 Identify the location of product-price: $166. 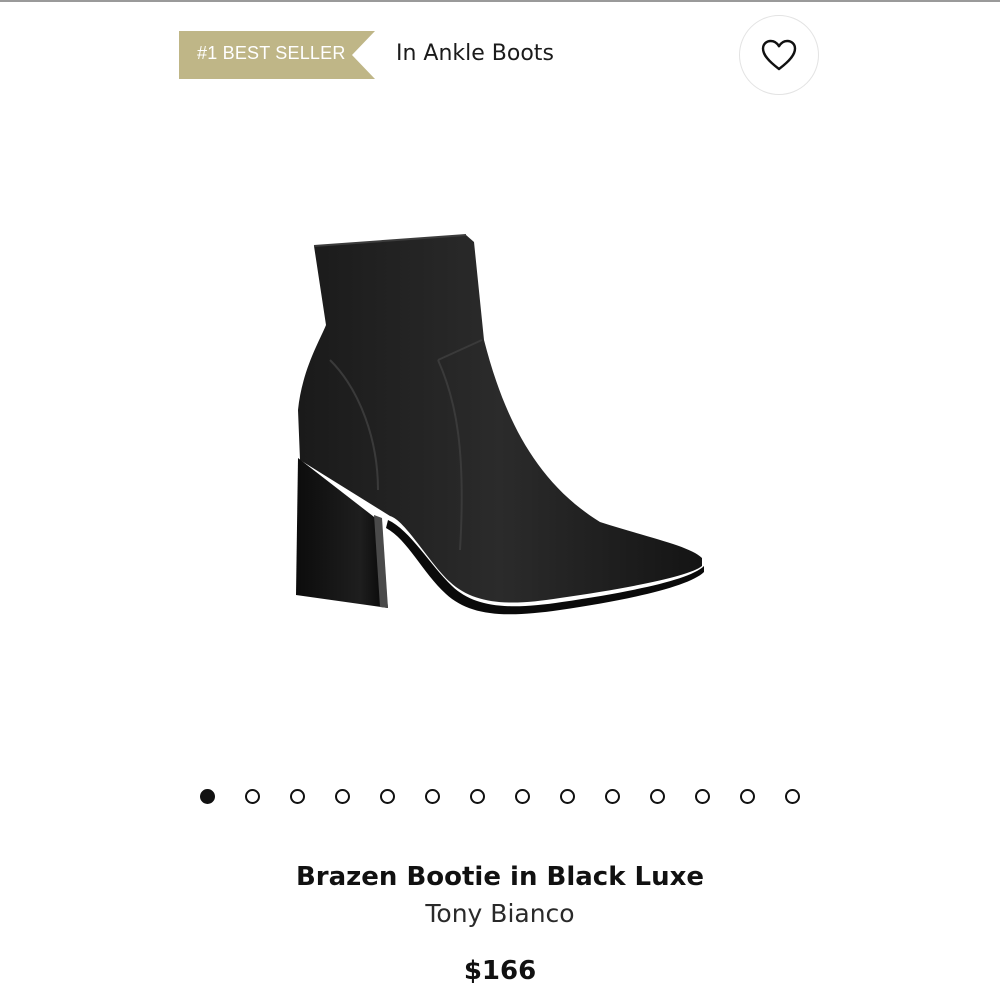
(500, 971).